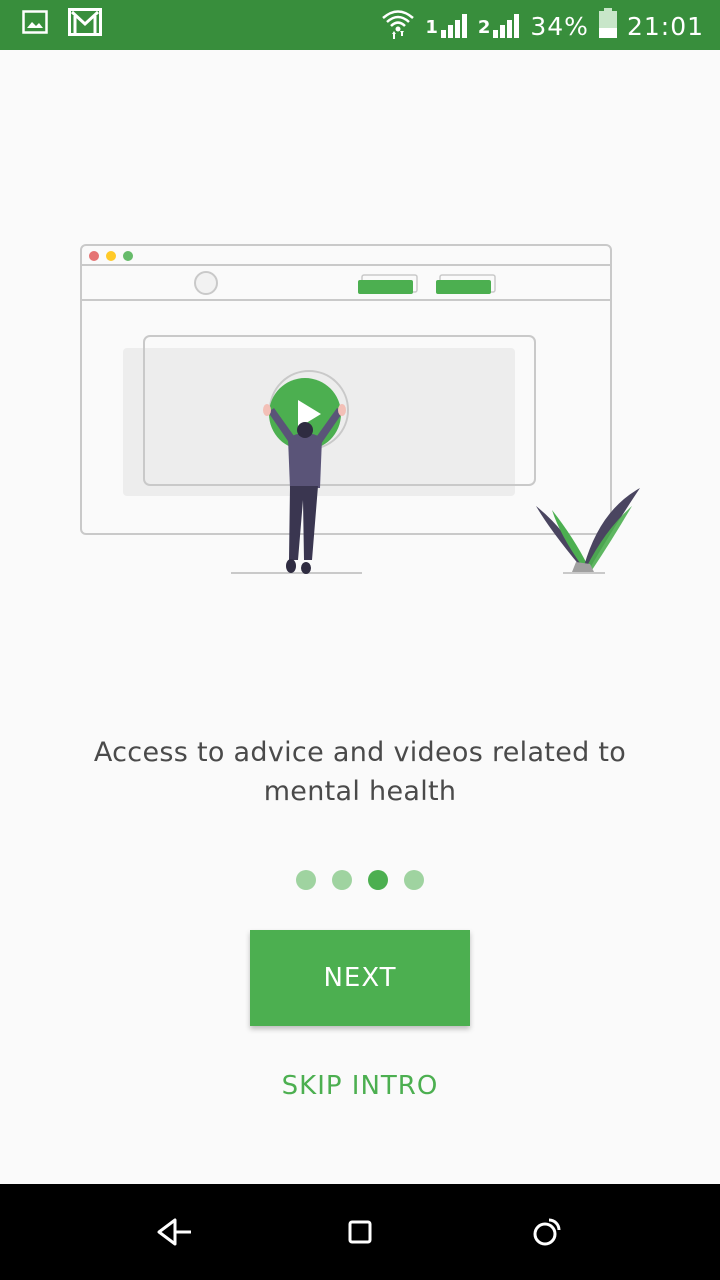  What do you see at coordinates (398, 26) in the screenshot?
I see `wifi-icon` at bounding box center [398, 26].